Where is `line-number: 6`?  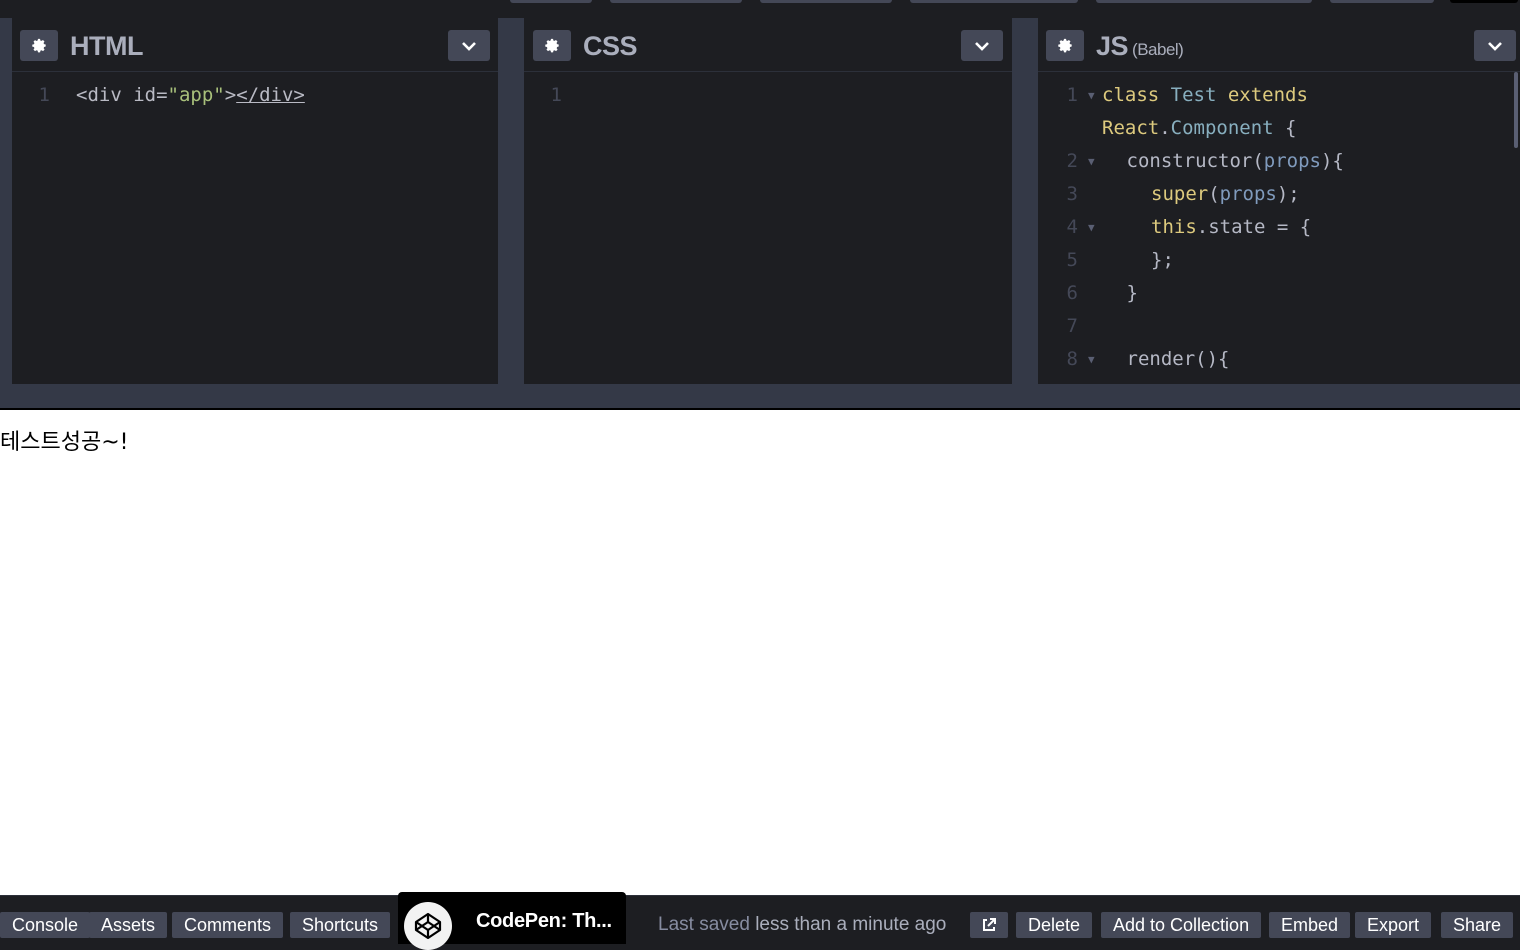
line-number: 6 is located at coordinates (1072, 293).